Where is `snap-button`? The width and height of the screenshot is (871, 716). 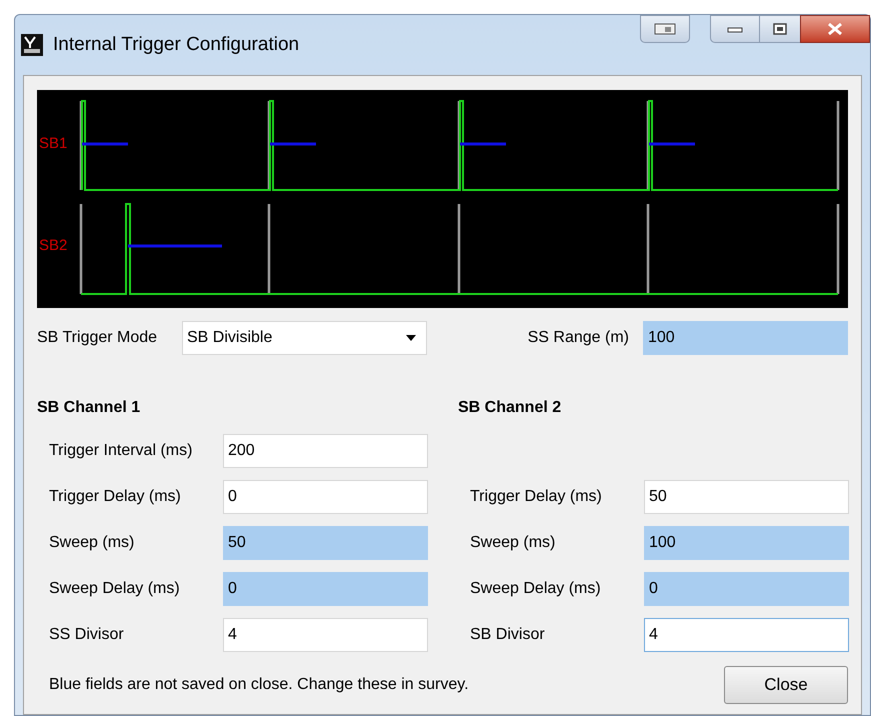 snap-button is located at coordinates (665, 29).